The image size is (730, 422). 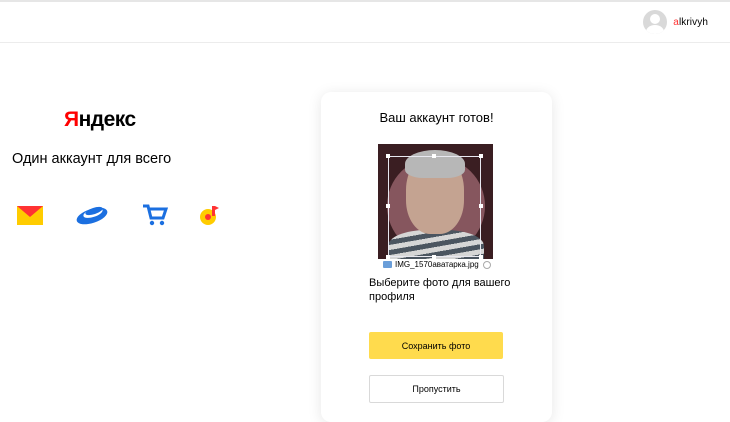 What do you see at coordinates (655, 19) in the screenshot?
I see `avatar-head` at bounding box center [655, 19].